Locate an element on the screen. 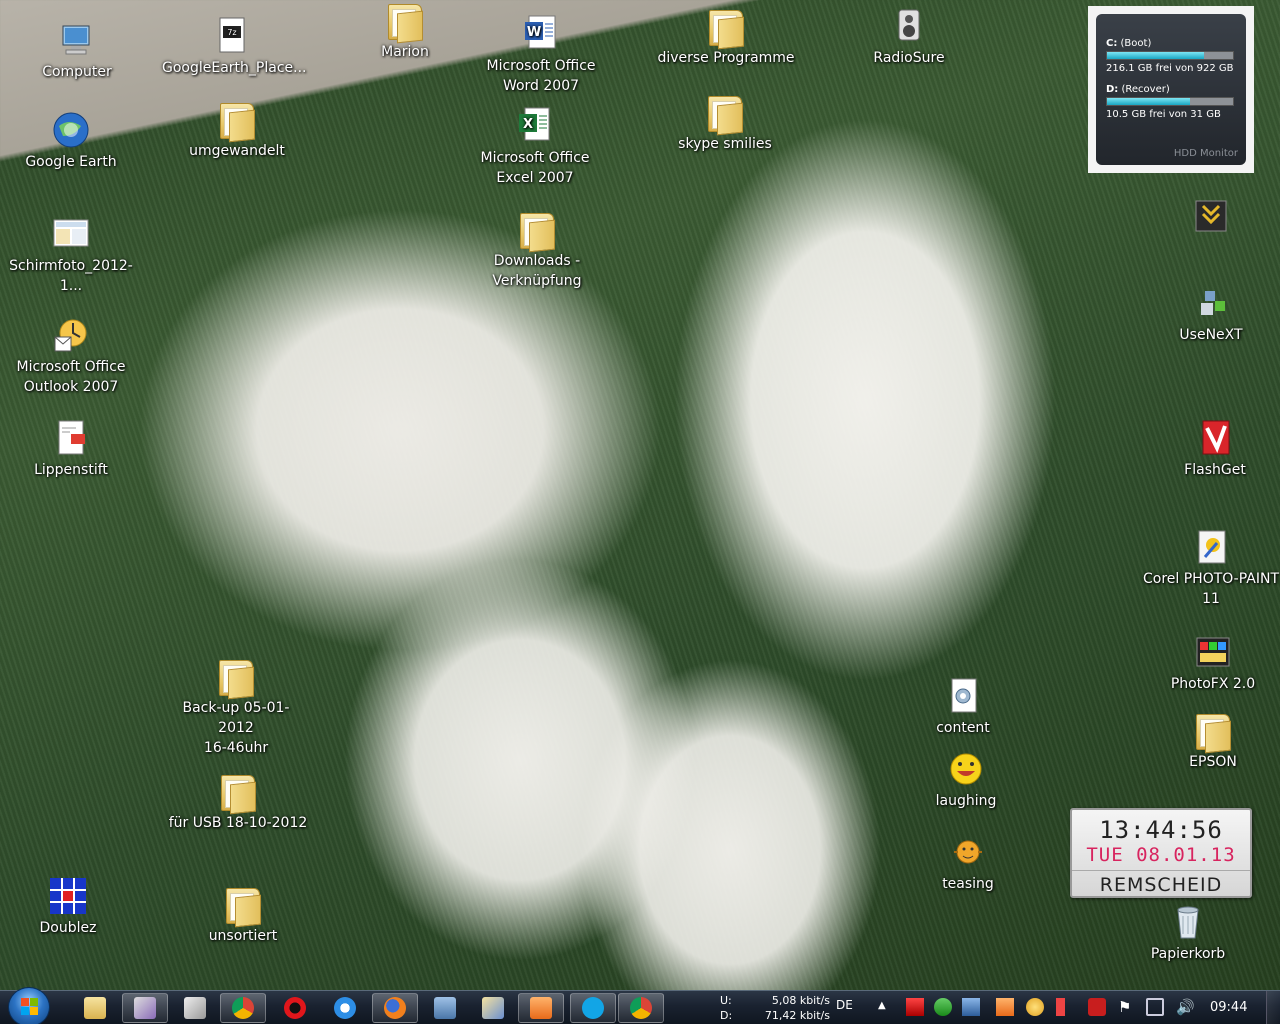 The height and width of the screenshot is (1024, 1280). svg-text: W is located at coordinates (534, 32).